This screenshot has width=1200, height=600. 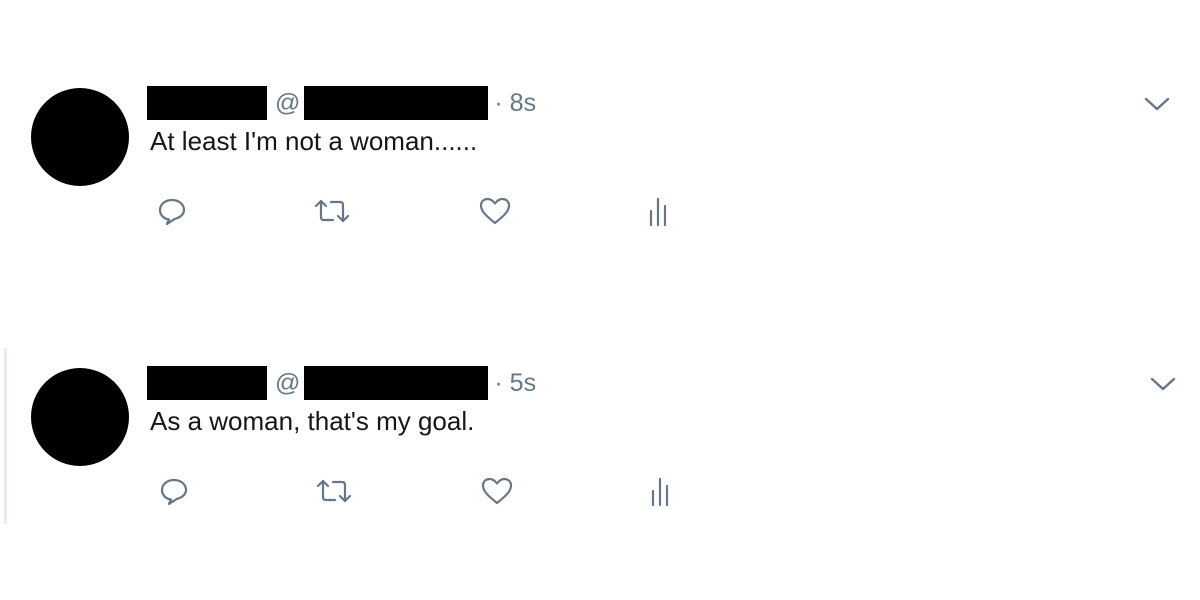 I want to click on tweet-header: @ · 5s, so click(x=341, y=383).